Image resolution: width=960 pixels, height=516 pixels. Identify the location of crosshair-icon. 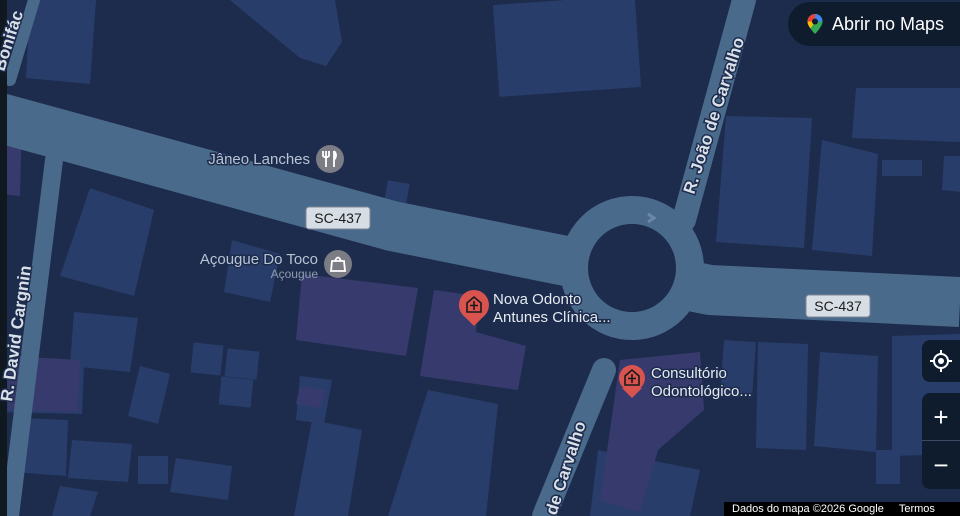
(941, 361).